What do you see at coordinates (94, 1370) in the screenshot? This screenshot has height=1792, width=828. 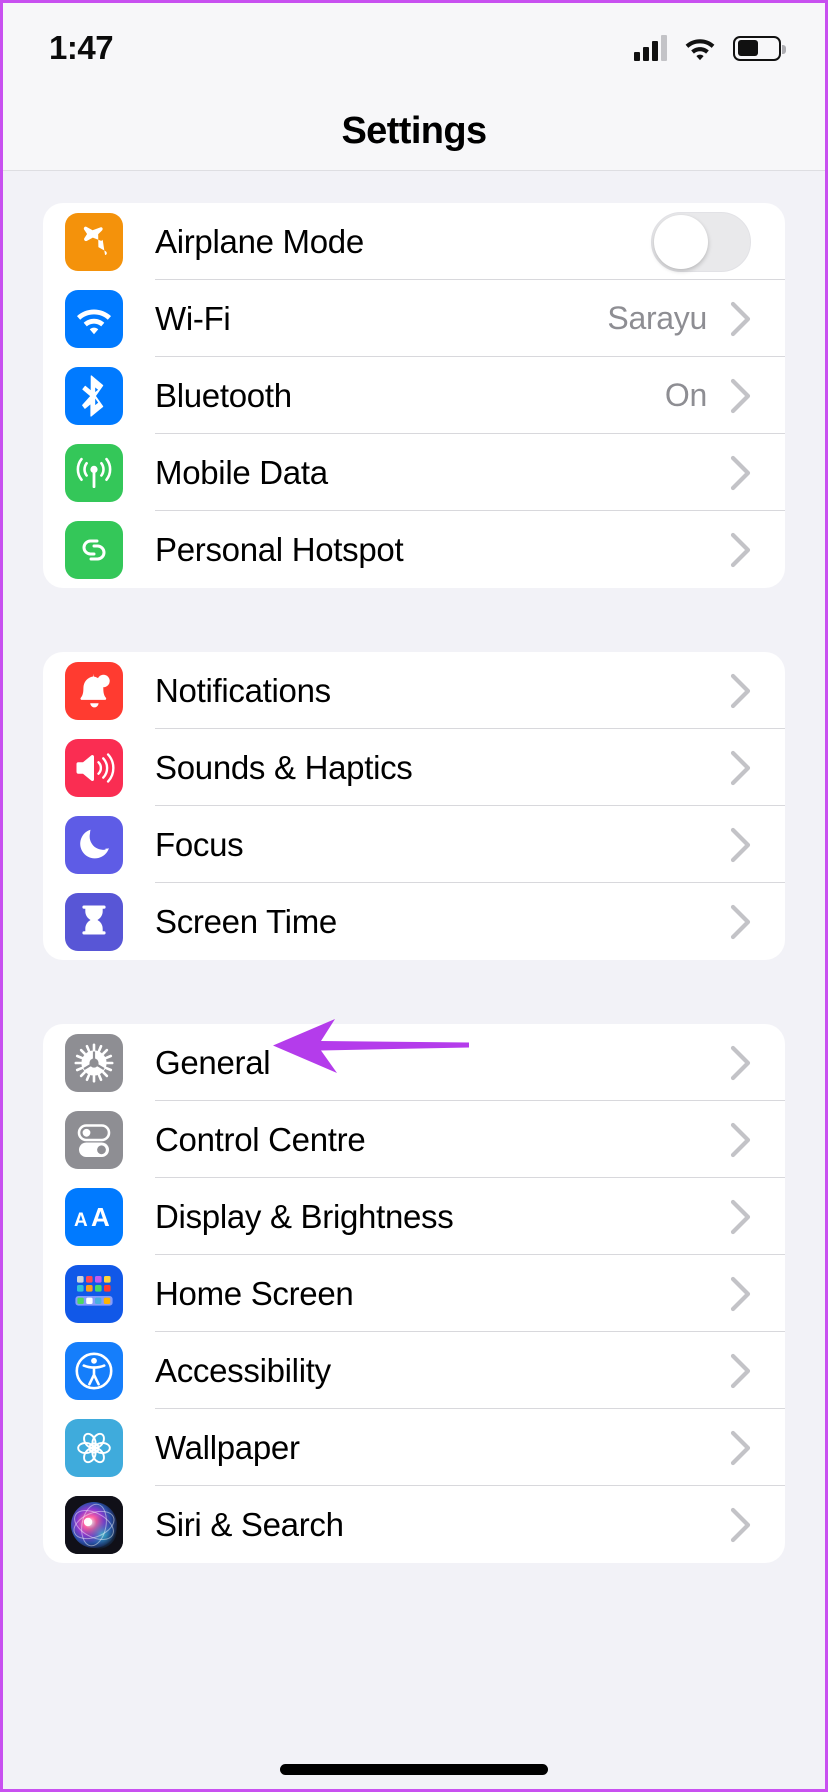 I see `accessibility-icon` at bounding box center [94, 1370].